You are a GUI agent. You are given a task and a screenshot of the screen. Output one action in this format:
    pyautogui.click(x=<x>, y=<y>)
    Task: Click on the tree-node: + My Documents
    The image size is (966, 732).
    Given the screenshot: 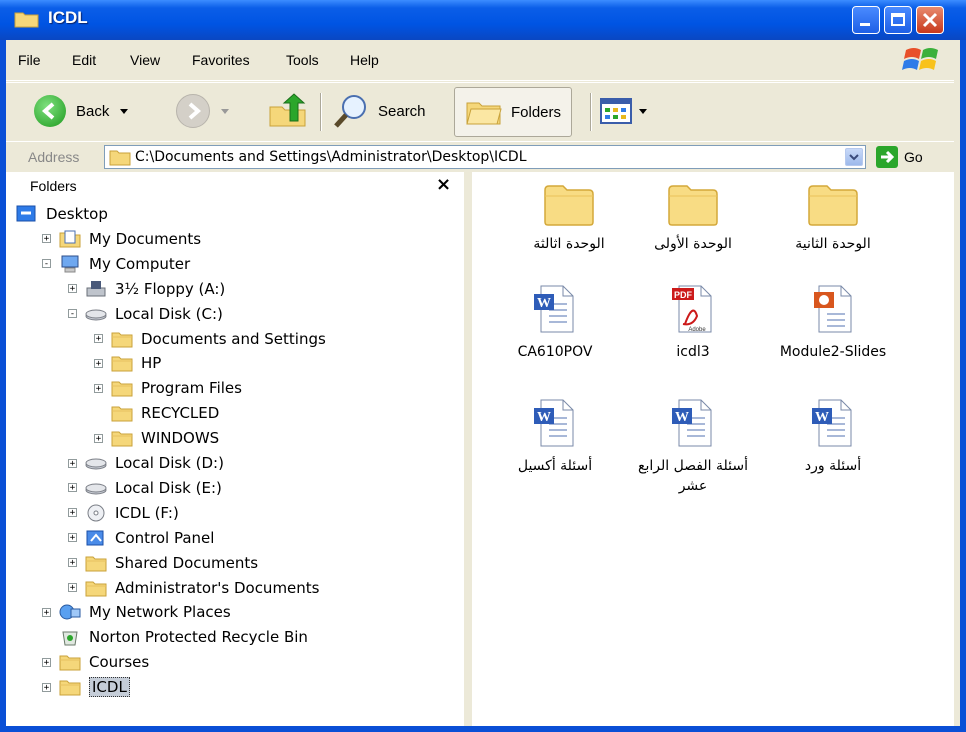 What is the action you would take?
    pyautogui.click(x=121, y=239)
    